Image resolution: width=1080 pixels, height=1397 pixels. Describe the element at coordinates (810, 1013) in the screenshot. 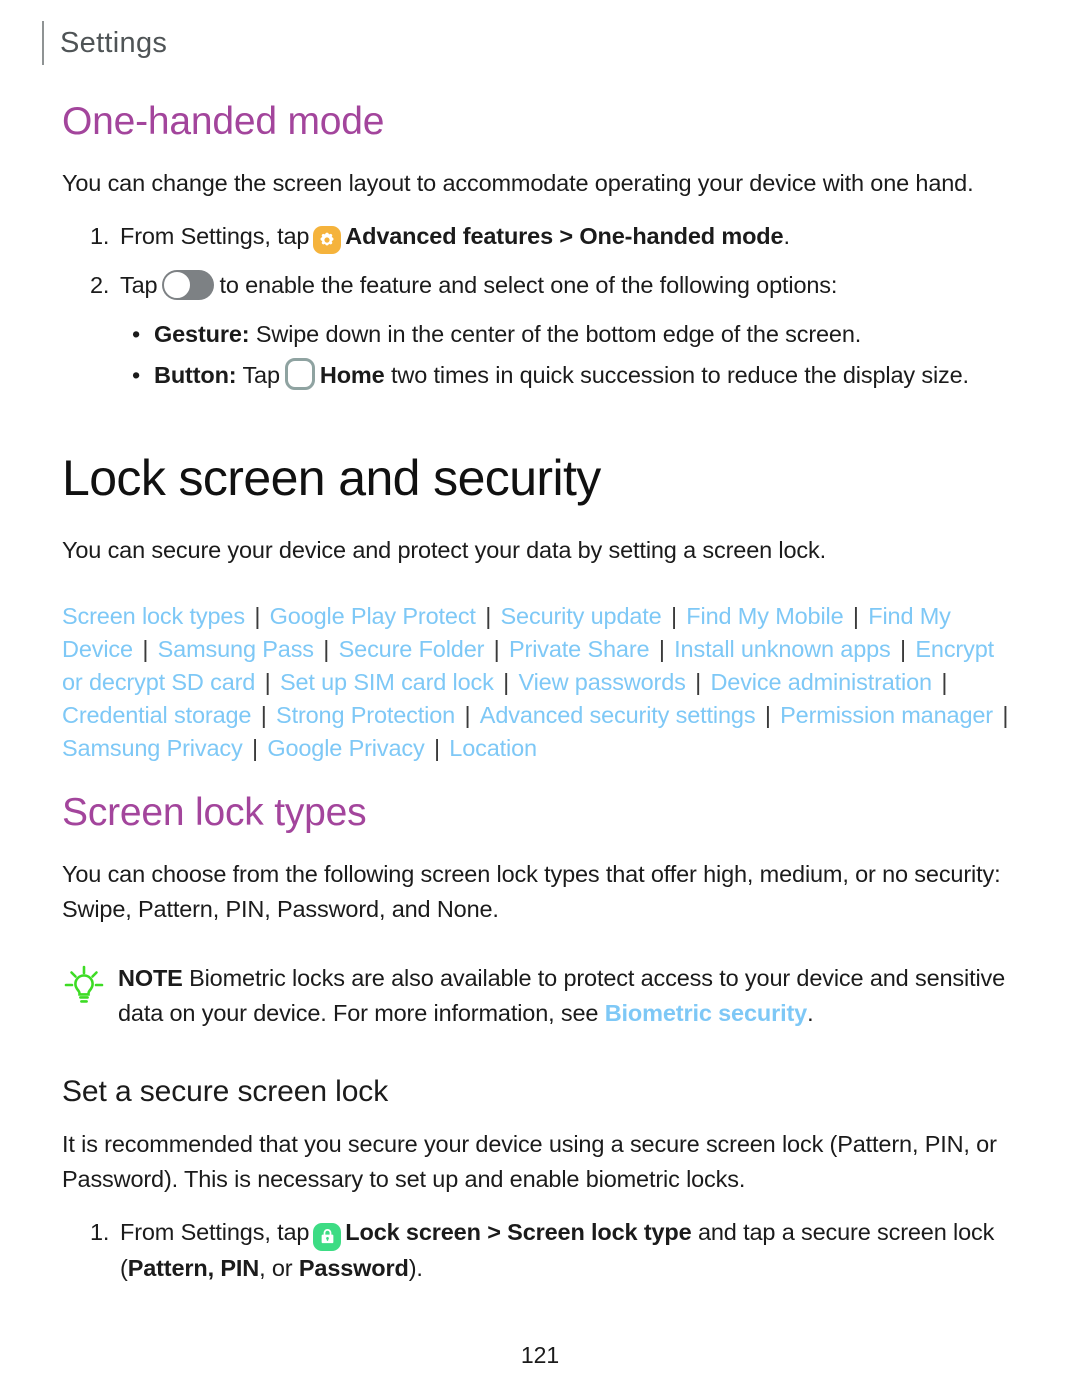

I see `note-text-end: .` at that location.